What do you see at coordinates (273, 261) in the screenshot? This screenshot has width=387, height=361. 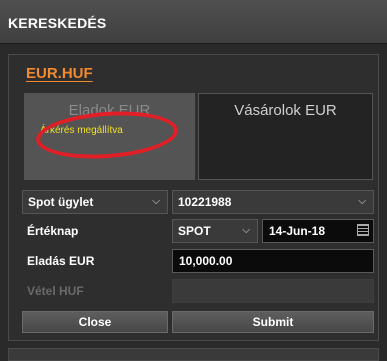 I see `sell-amount-input: 10,000.00` at bounding box center [273, 261].